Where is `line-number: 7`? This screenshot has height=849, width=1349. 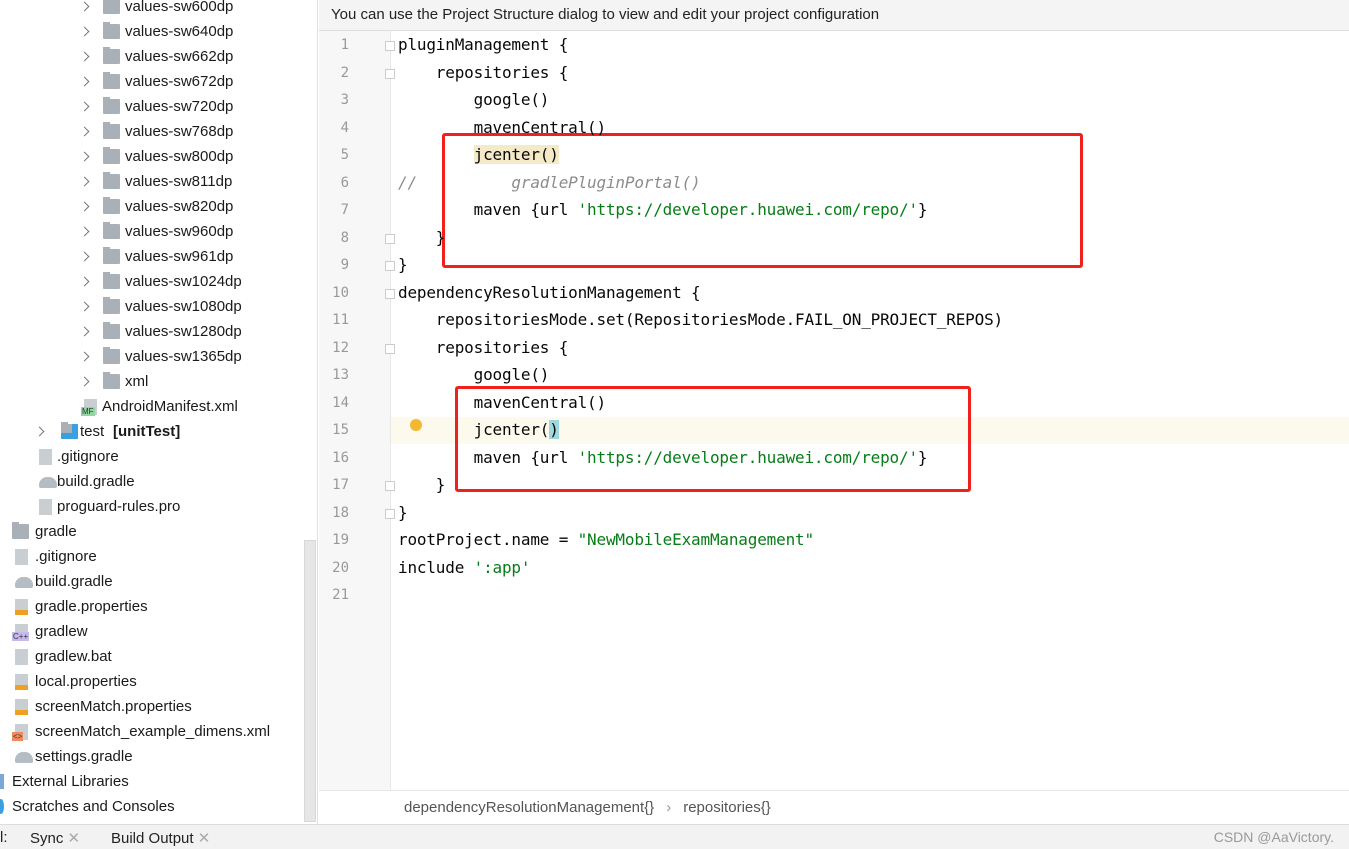
line-number: 7 is located at coordinates (344, 210).